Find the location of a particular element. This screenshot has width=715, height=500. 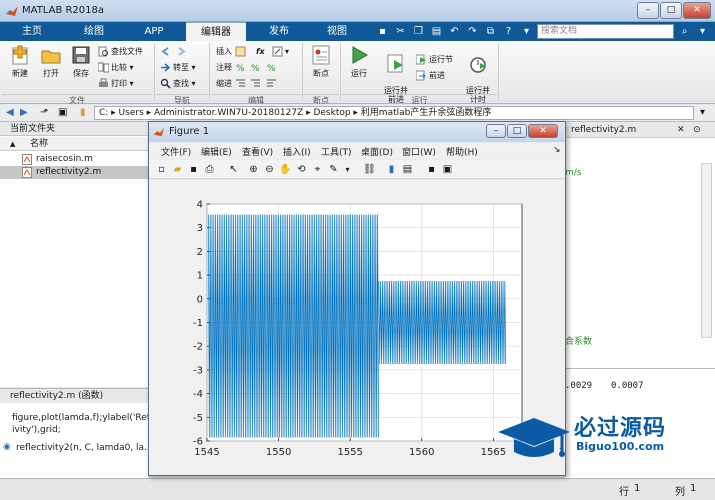

breakpoint-icon is located at coordinates (321, 55).